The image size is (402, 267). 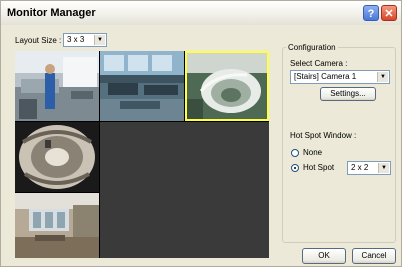 I want to click on hotspot-size-value: 2 x 2, so click(x=360, y=167).